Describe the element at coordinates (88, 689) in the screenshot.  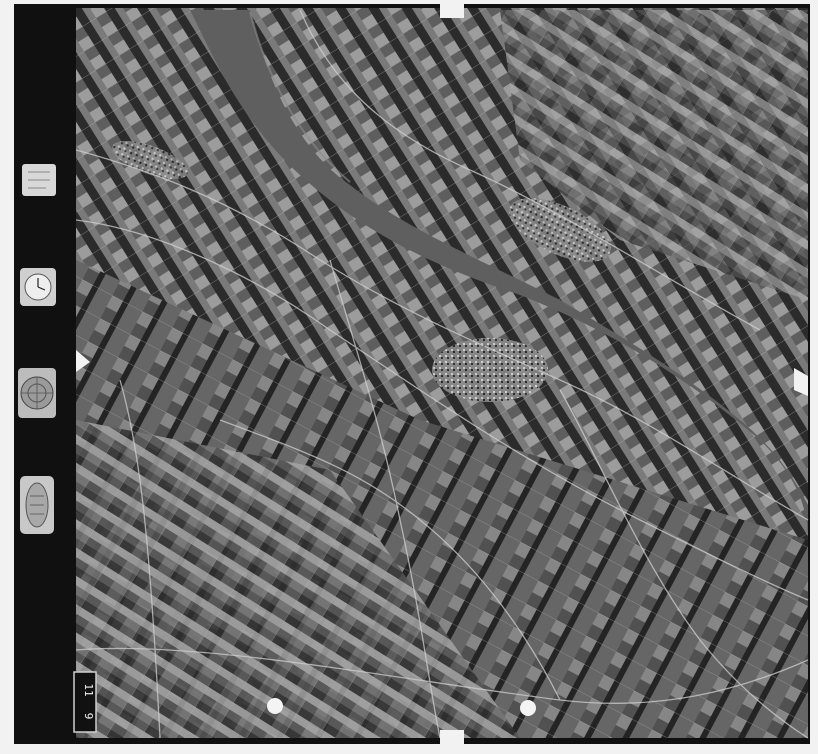
I see `frame-number-part-1: 11` at that location.